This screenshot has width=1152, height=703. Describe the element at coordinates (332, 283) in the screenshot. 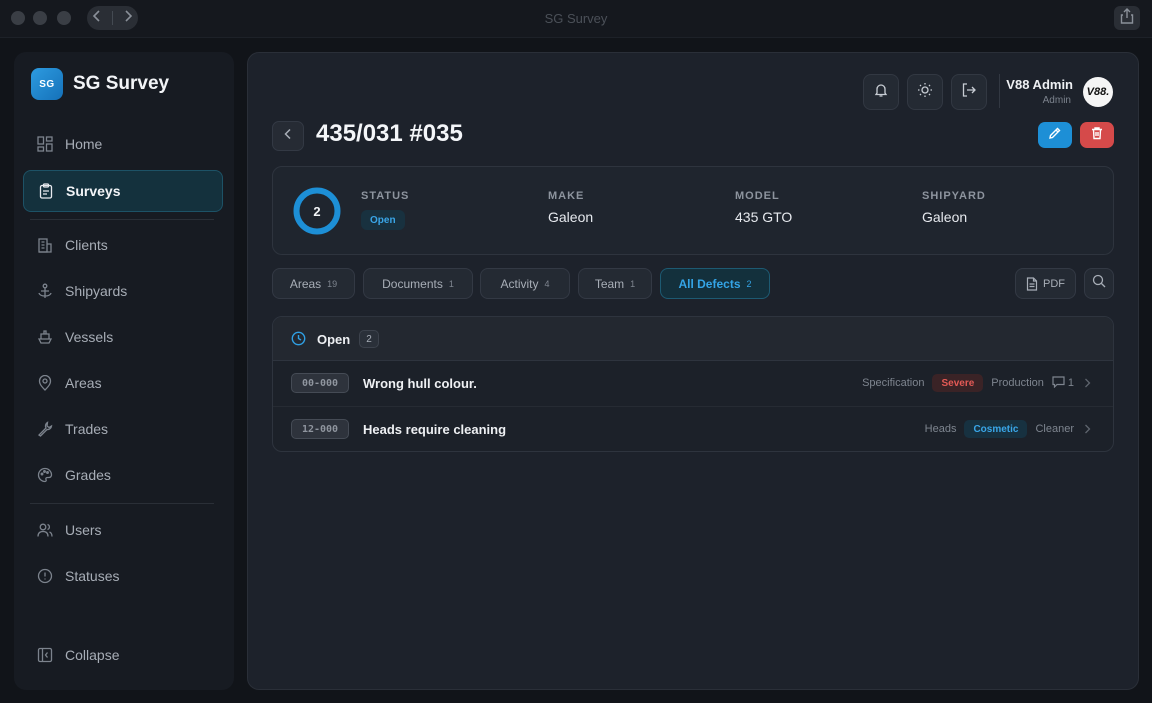

I see `tab-count: 19` at that location.